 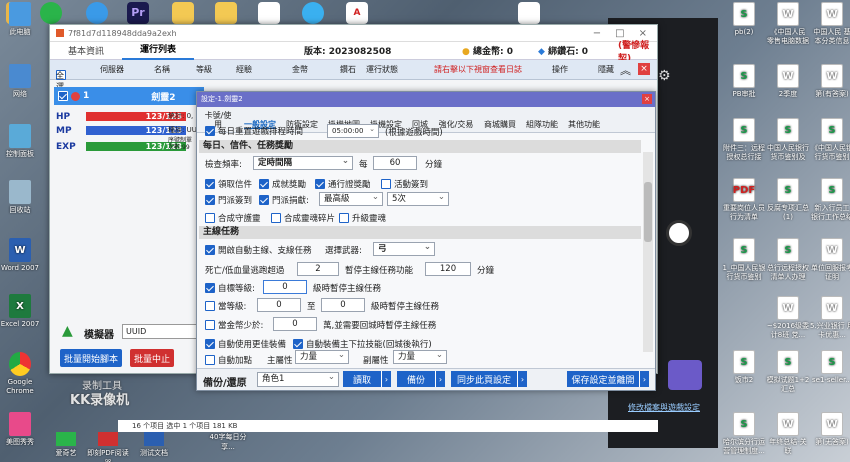 What do you see at coordinates (210, 360) in the screenshot?
I see `auto-point-checkbox` at bounding box center [210, 360].